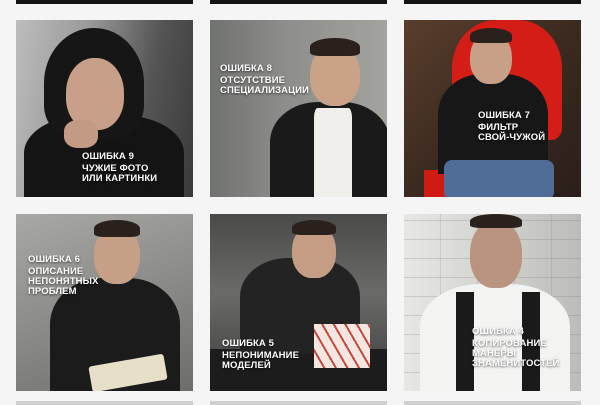 The height and width of the screenshot is (405, 600). Describe the element at coordinates (496, 254) in the screenshot. I see `face` at that location.